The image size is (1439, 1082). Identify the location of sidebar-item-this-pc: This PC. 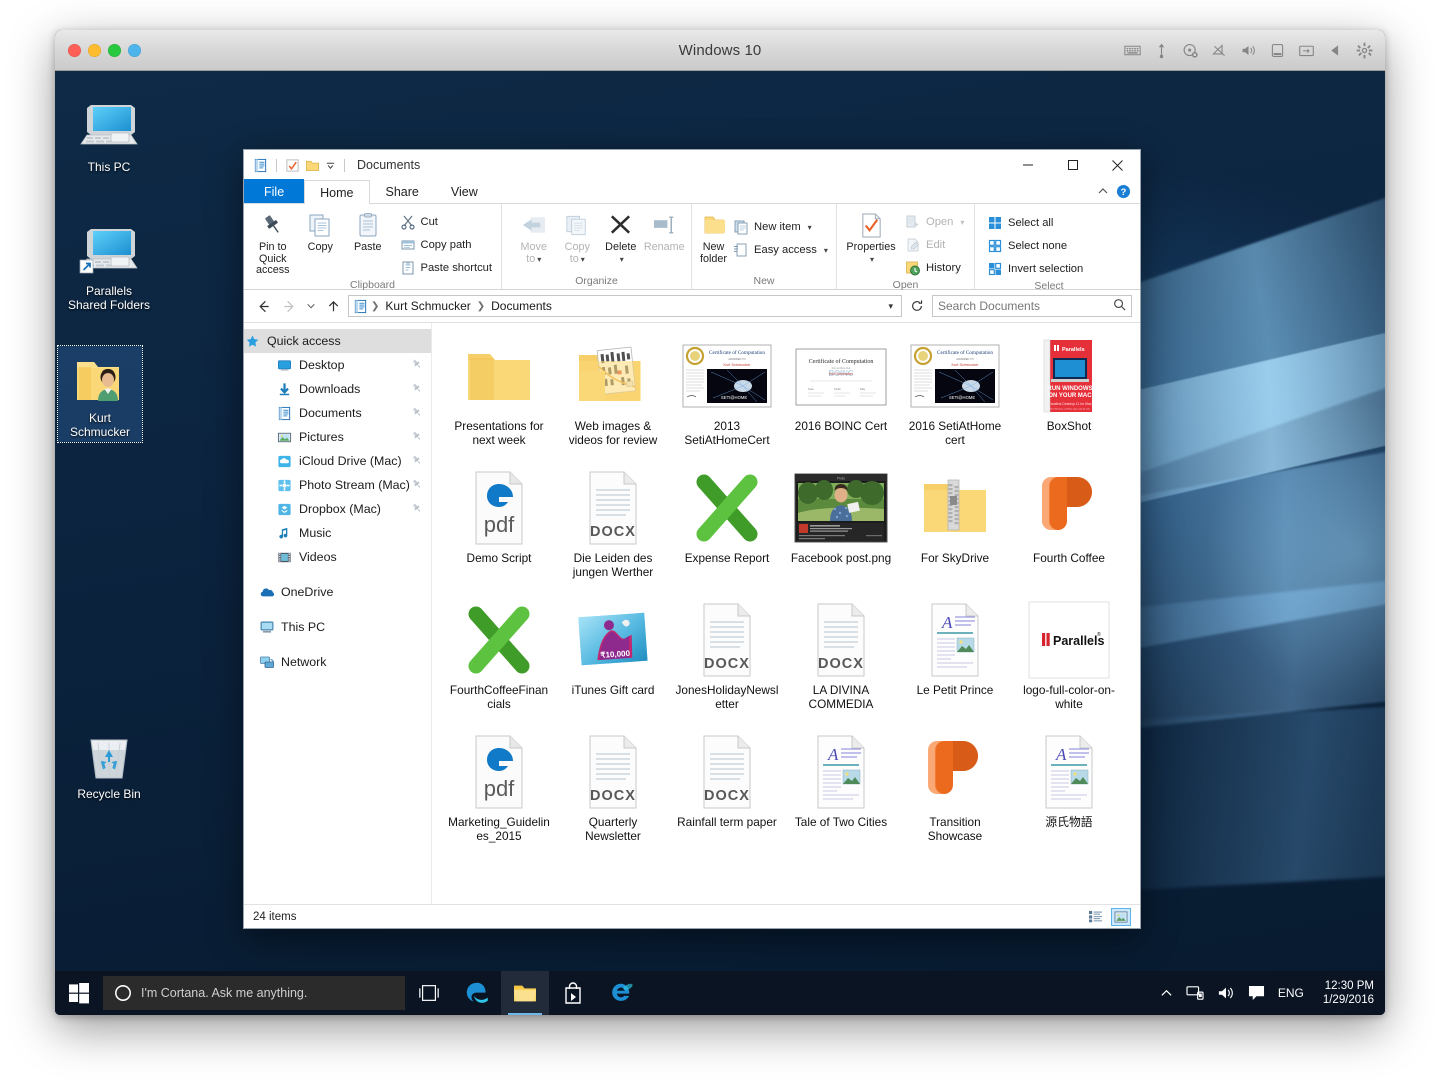
(337, 627).